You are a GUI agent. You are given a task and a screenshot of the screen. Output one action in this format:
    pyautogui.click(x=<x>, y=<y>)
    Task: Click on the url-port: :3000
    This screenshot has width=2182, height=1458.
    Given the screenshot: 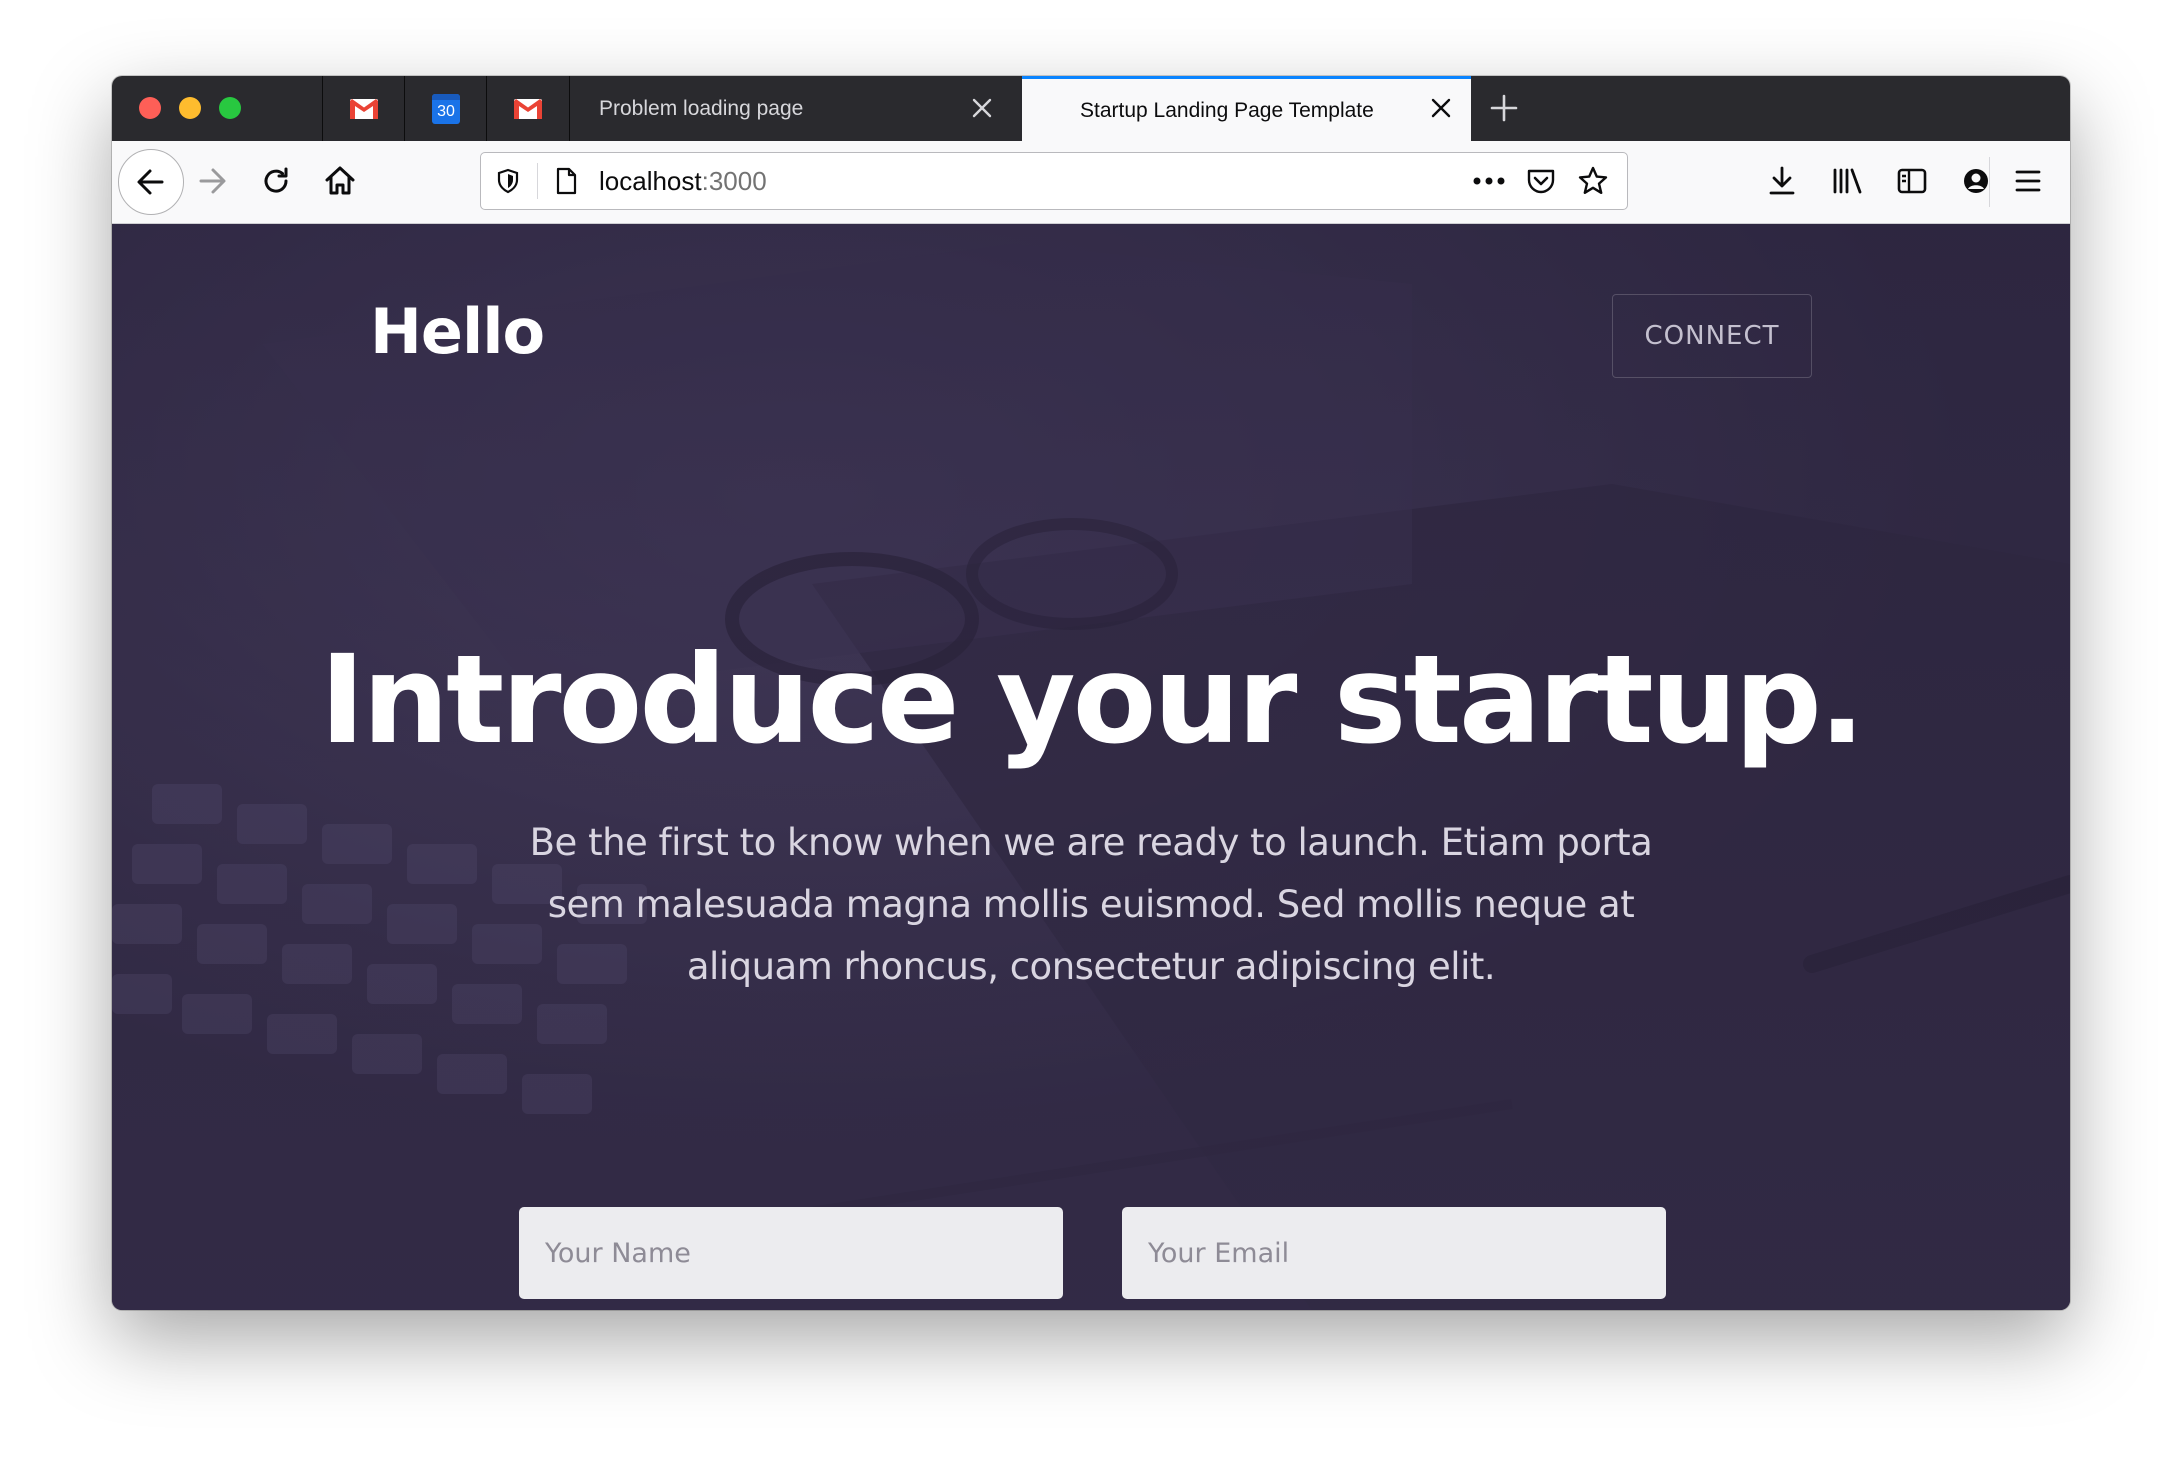 What is the action you would take?
    pyautogui.click(x=734, y=181)
    